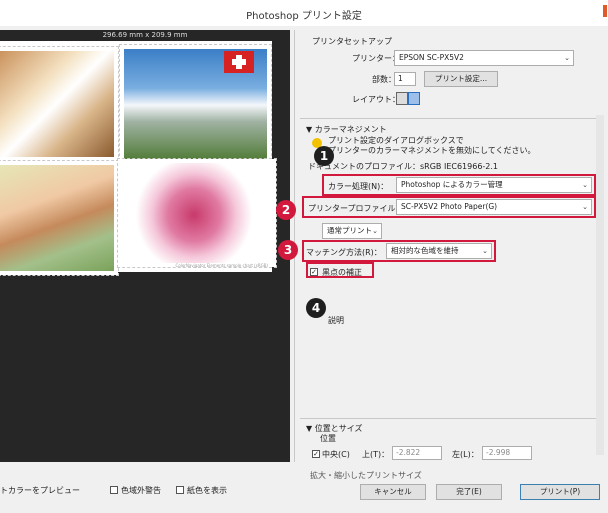  Describe the element at coordinates (316, 454) in the screenshot. I see `center-checkbox: ✓` at that location.